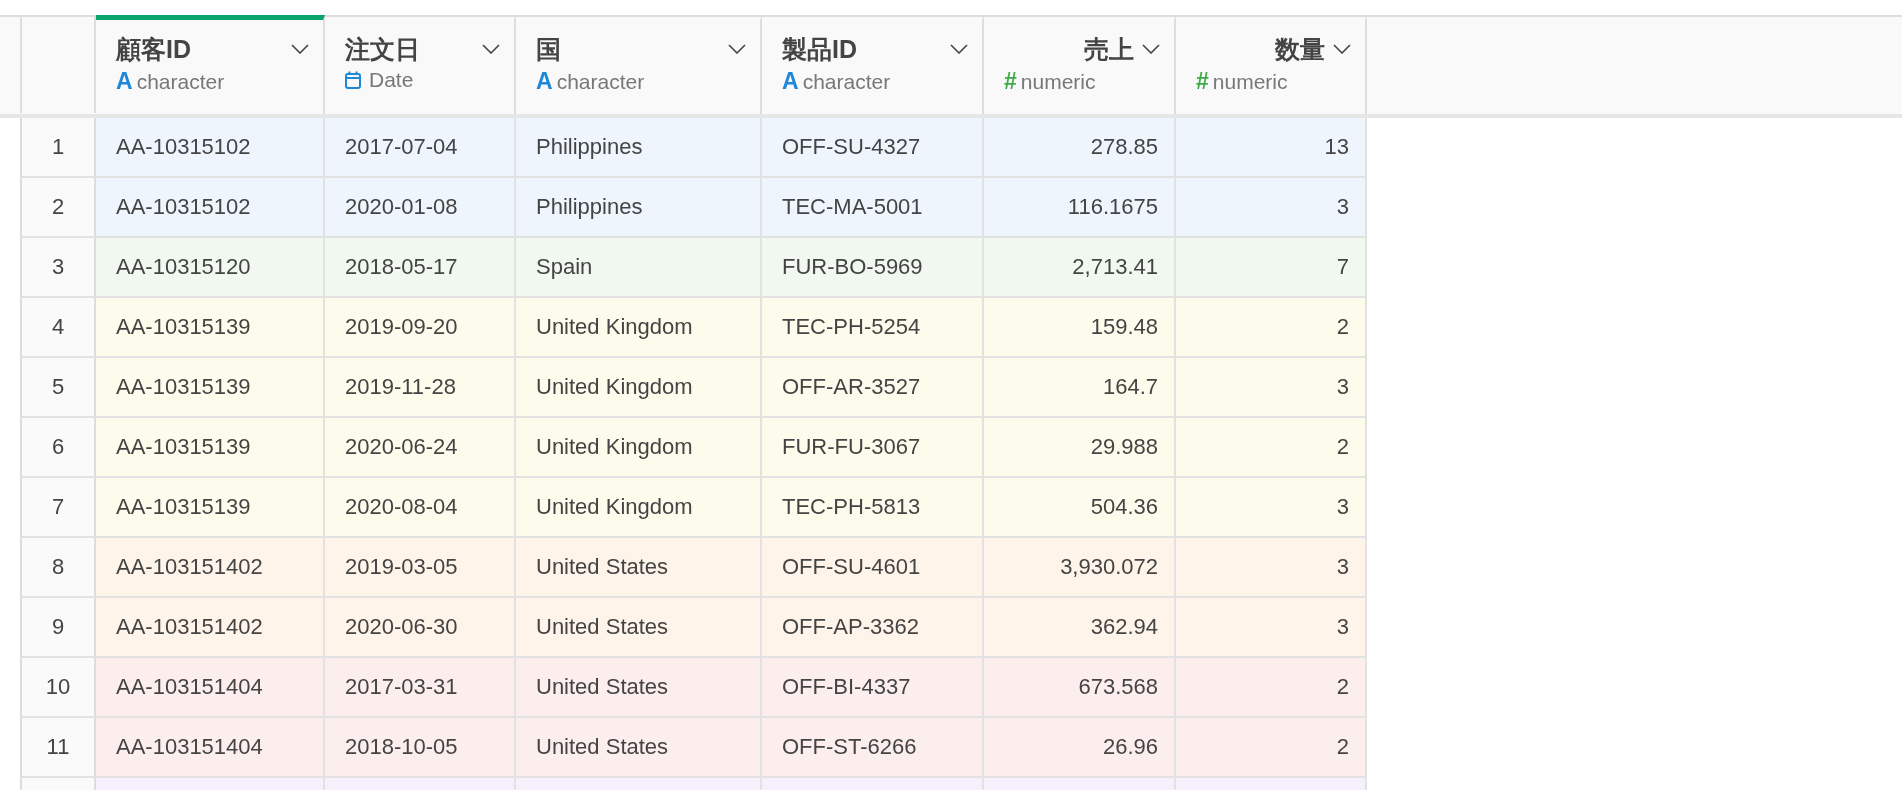  Describe the element at coordinates (549, 49) in the screenshot. I see `column-name: 国` at that location.